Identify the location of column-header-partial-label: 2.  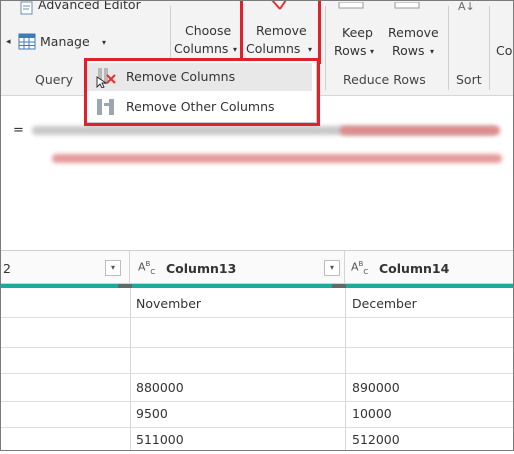
(7, 268).